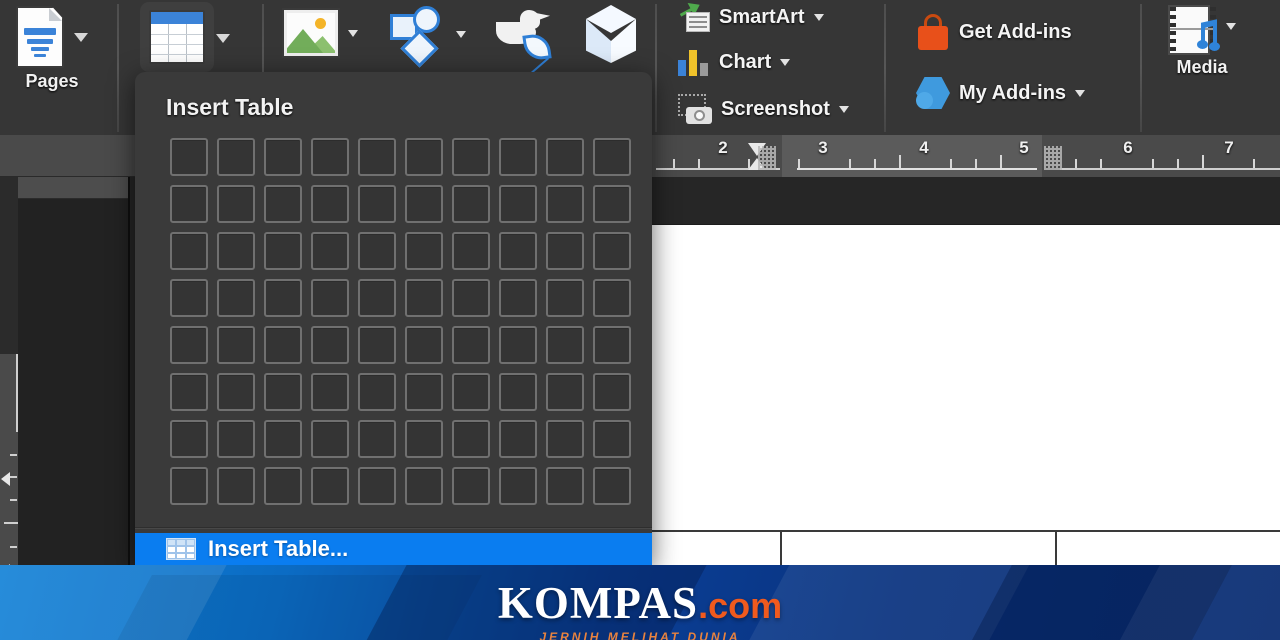  Describe the element at coordinates (1080, 93) in the screenshot. I see `my-add-ins-chevron-down-icon` at that location.